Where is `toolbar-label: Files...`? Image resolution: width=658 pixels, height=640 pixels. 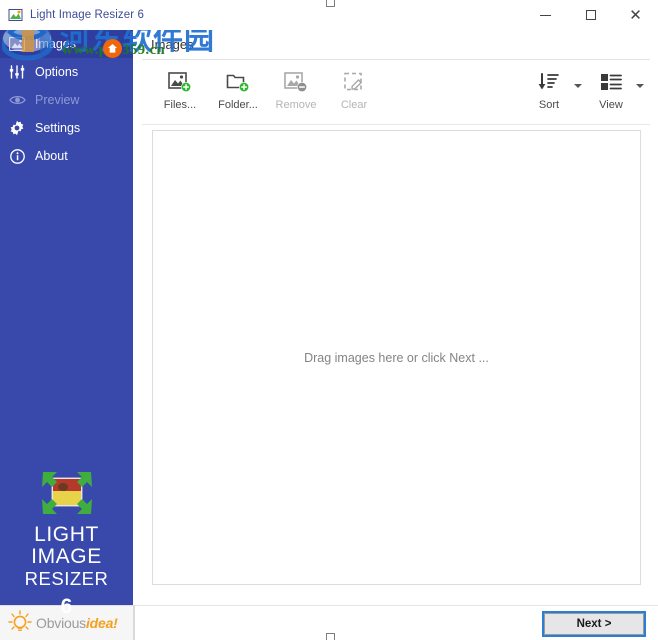
toolbar-label: Files... is located at coordinates (180, 105).